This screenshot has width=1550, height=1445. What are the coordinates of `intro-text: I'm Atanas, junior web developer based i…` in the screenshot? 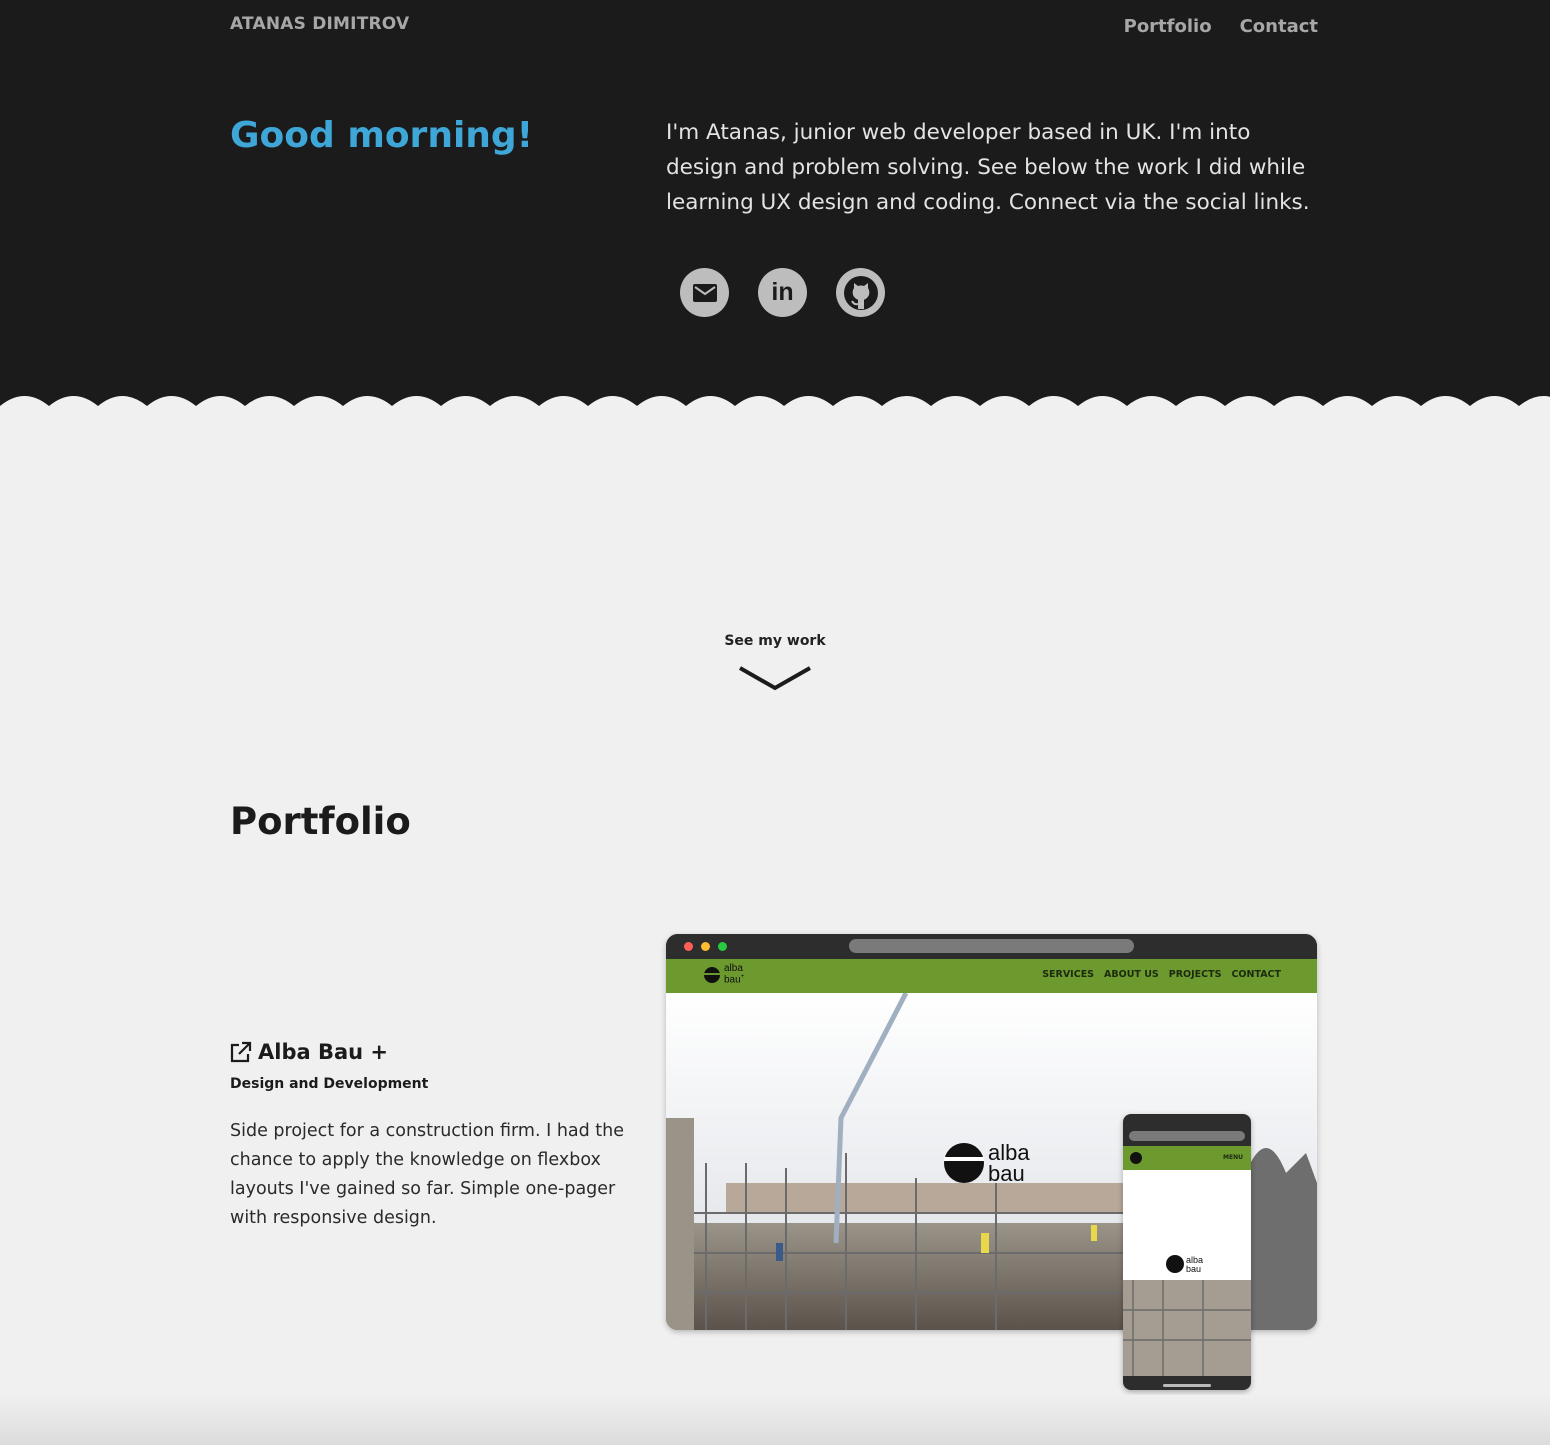 It's located at (988, 167).